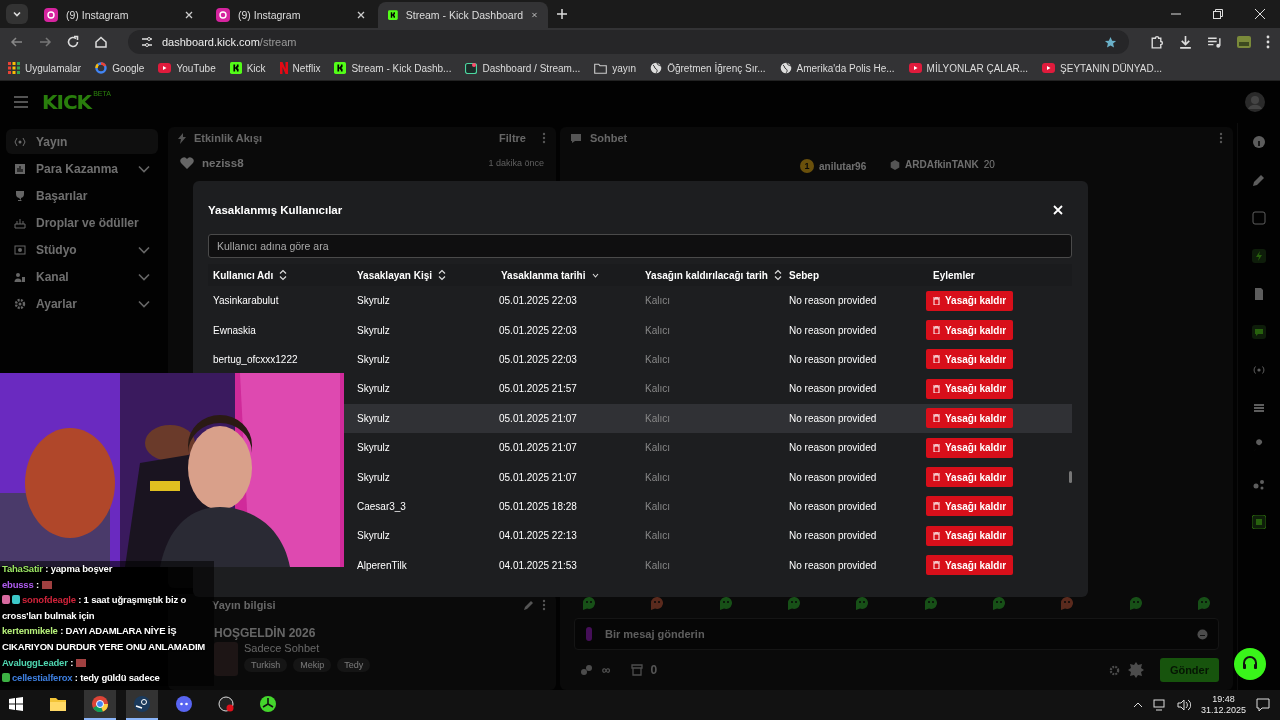 The height and width of the screenshot is (720, 1280). What do you see at coordinates (101, 42) in the screenshot?
I see `home-icon` at bounding box center [101, 42].